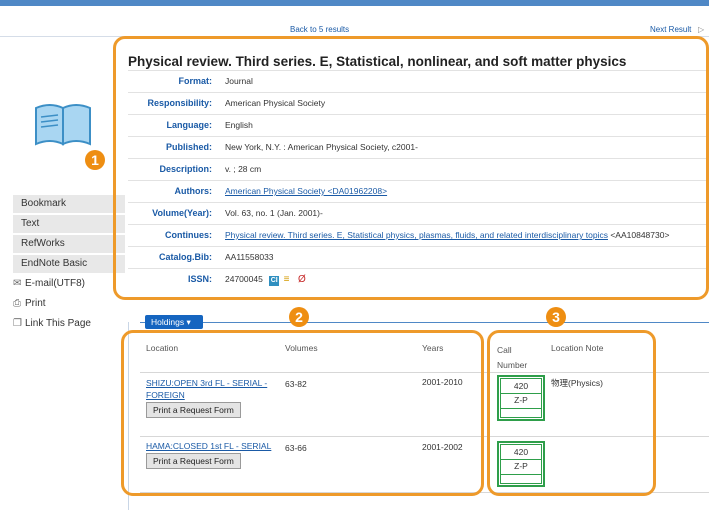  Describe the element at coordinates (289, 280) in the screenshot. I see `list-icon: ≡` at that location.